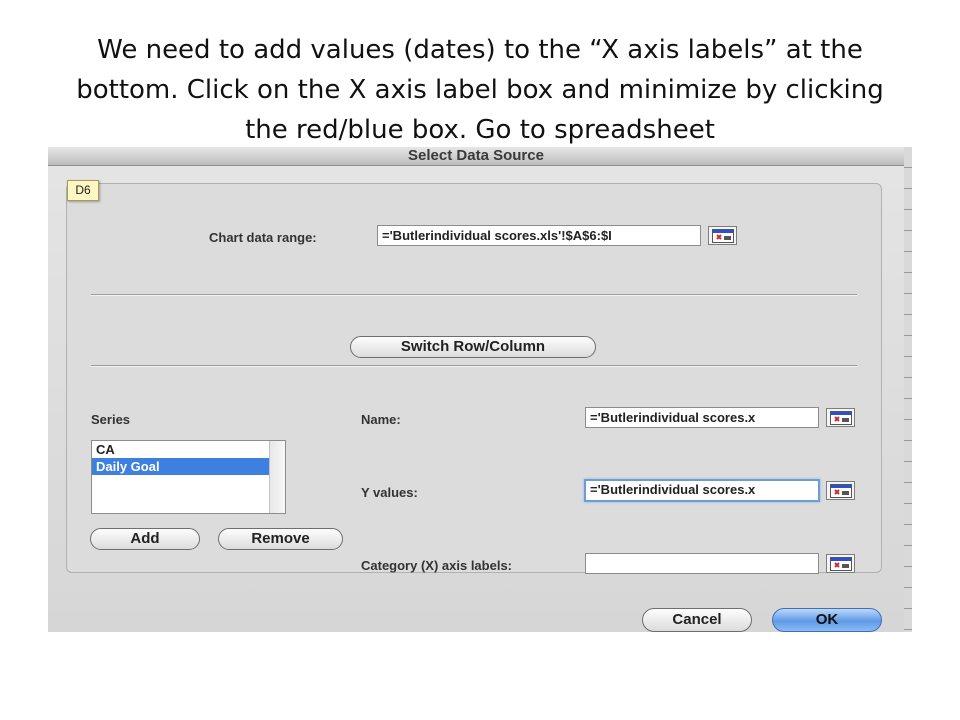 This screenshot has width=960, height=720. I want to click on chart-data-range-label: Chart data range:, so click(263, 237).